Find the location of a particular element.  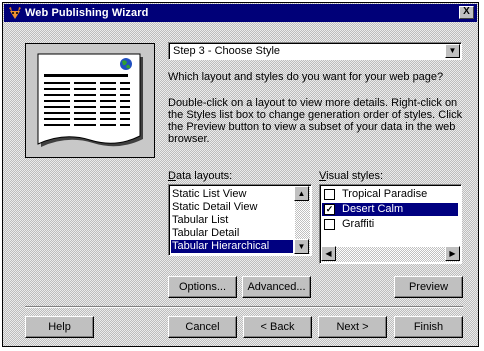

visual-style-label: Tropical Paradise is located at coordinates (385, 194).